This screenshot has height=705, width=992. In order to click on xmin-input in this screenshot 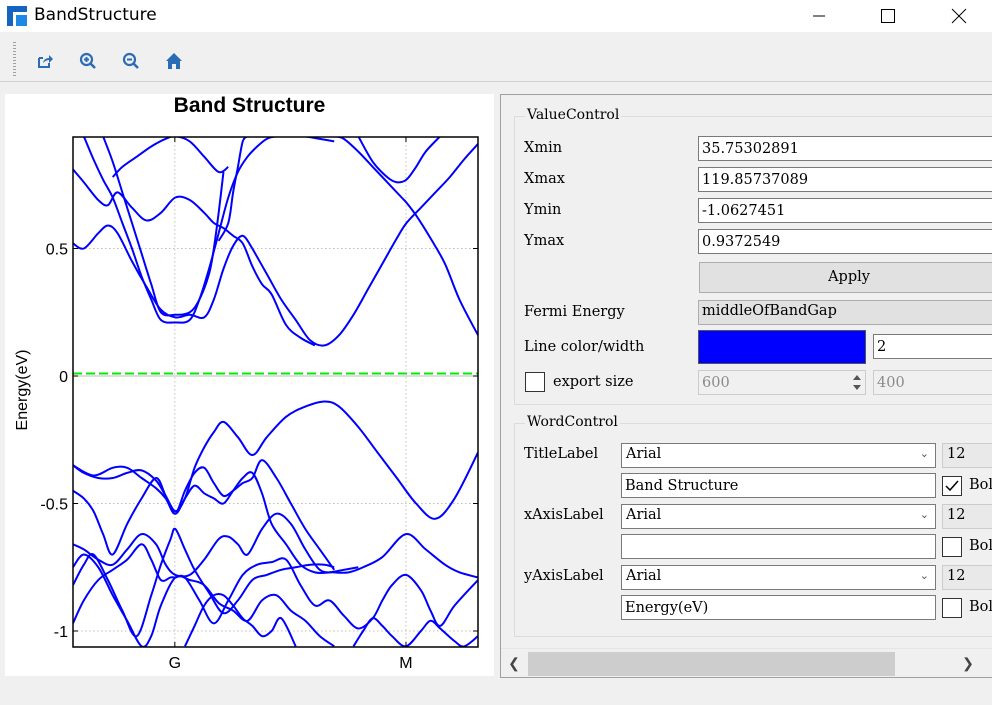, I will do `click(845, 148)`.